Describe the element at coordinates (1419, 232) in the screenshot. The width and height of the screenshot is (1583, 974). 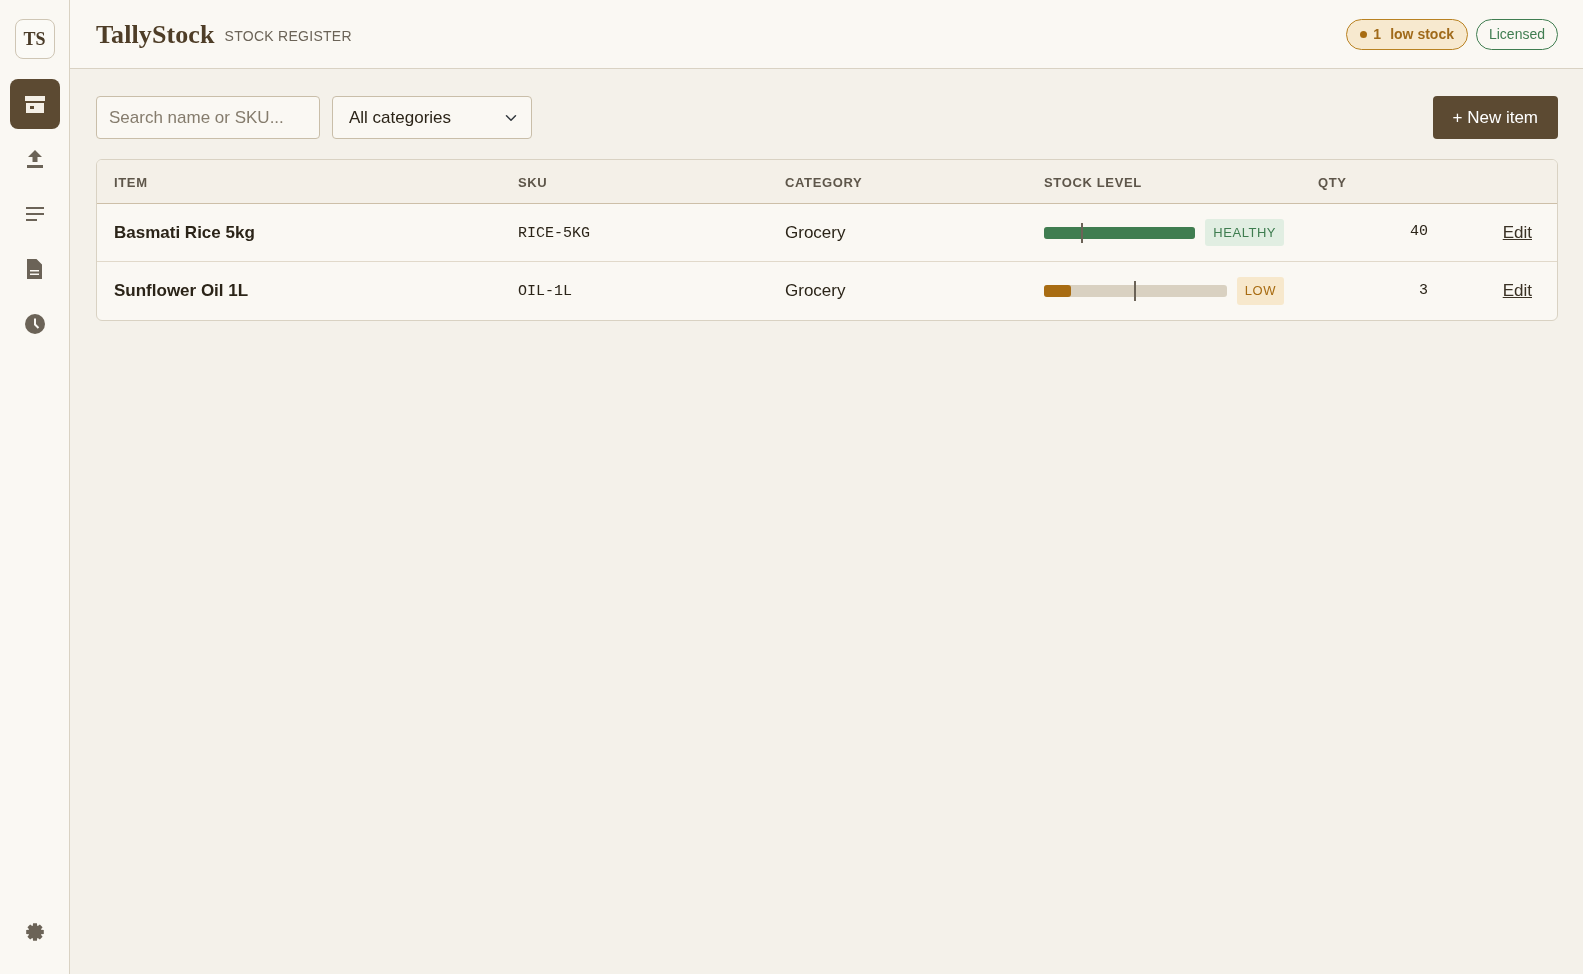
I see `qty-value: 40` at that location.